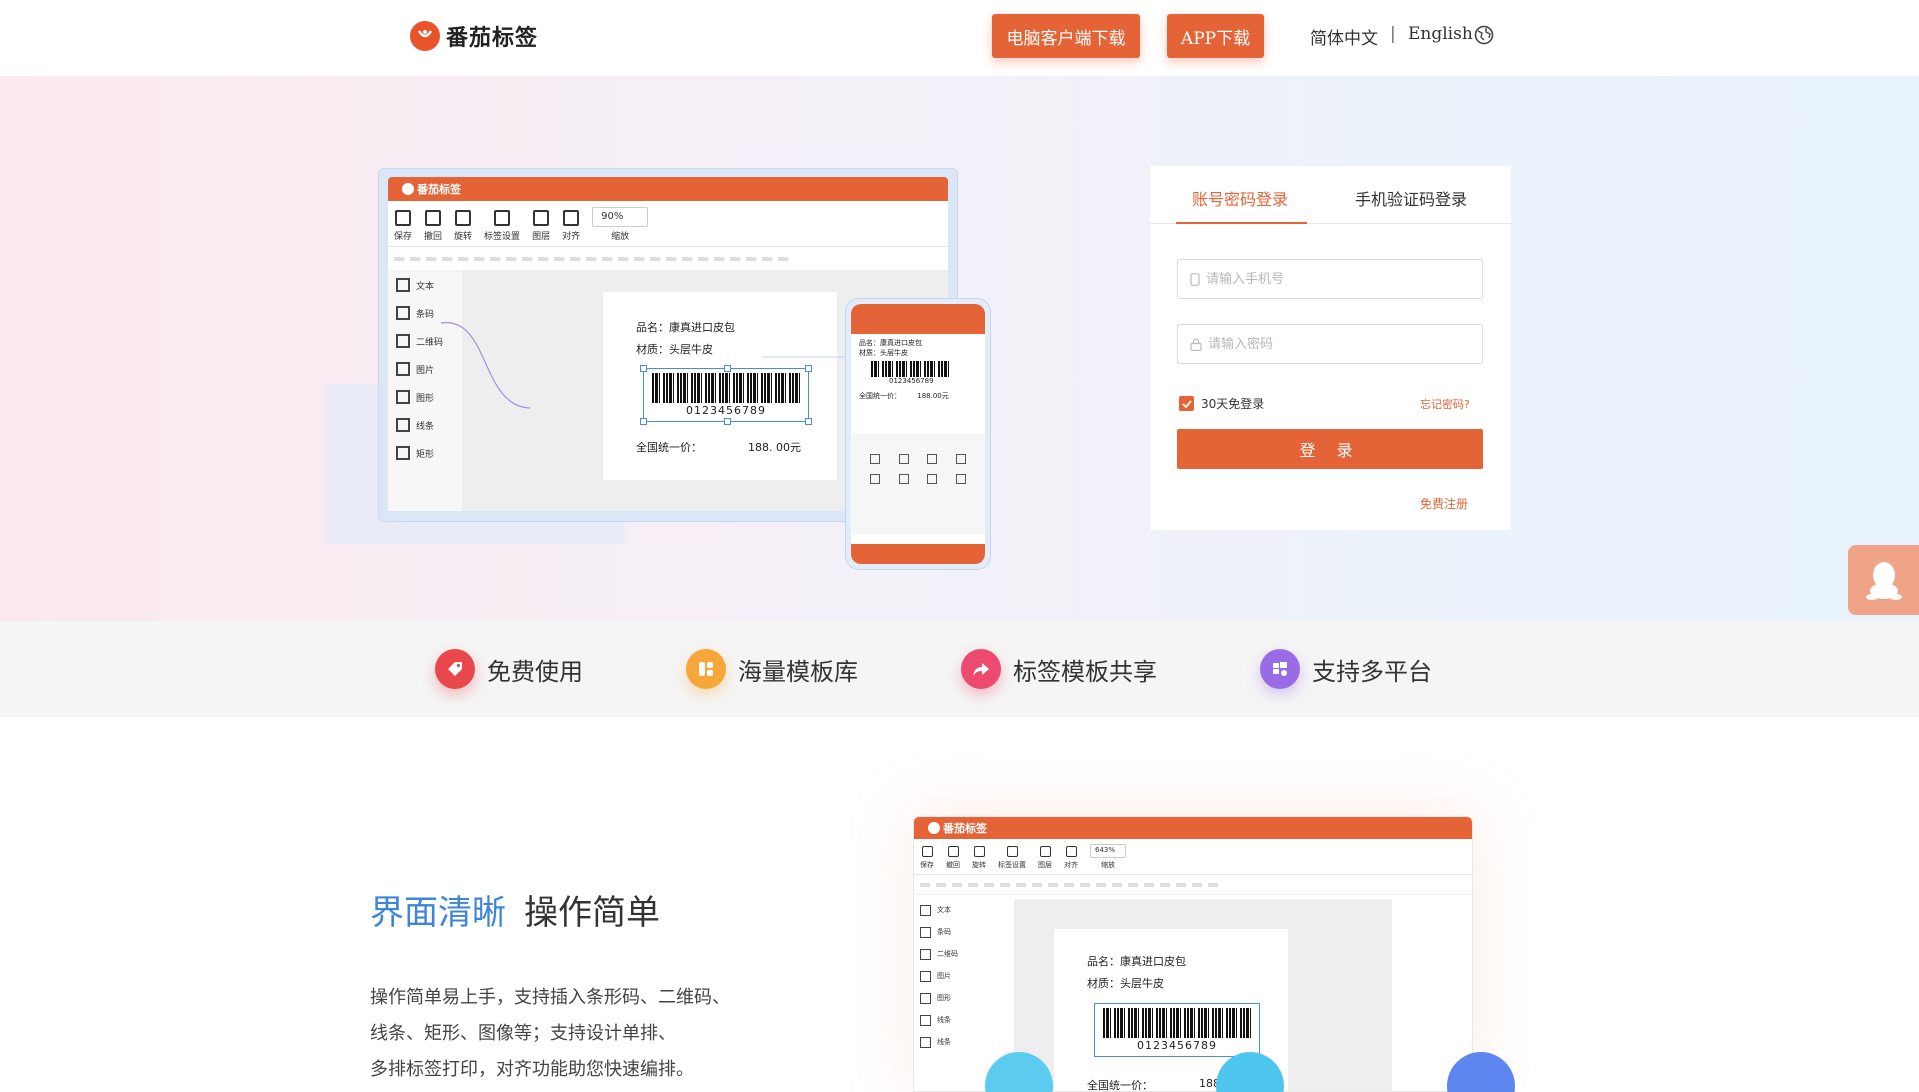 This screenshot has width=1919, height=1092. Describe the element at coordinates (965, 828) in the screenshot. I see `preview-app-title: 番茄标签` at that location.